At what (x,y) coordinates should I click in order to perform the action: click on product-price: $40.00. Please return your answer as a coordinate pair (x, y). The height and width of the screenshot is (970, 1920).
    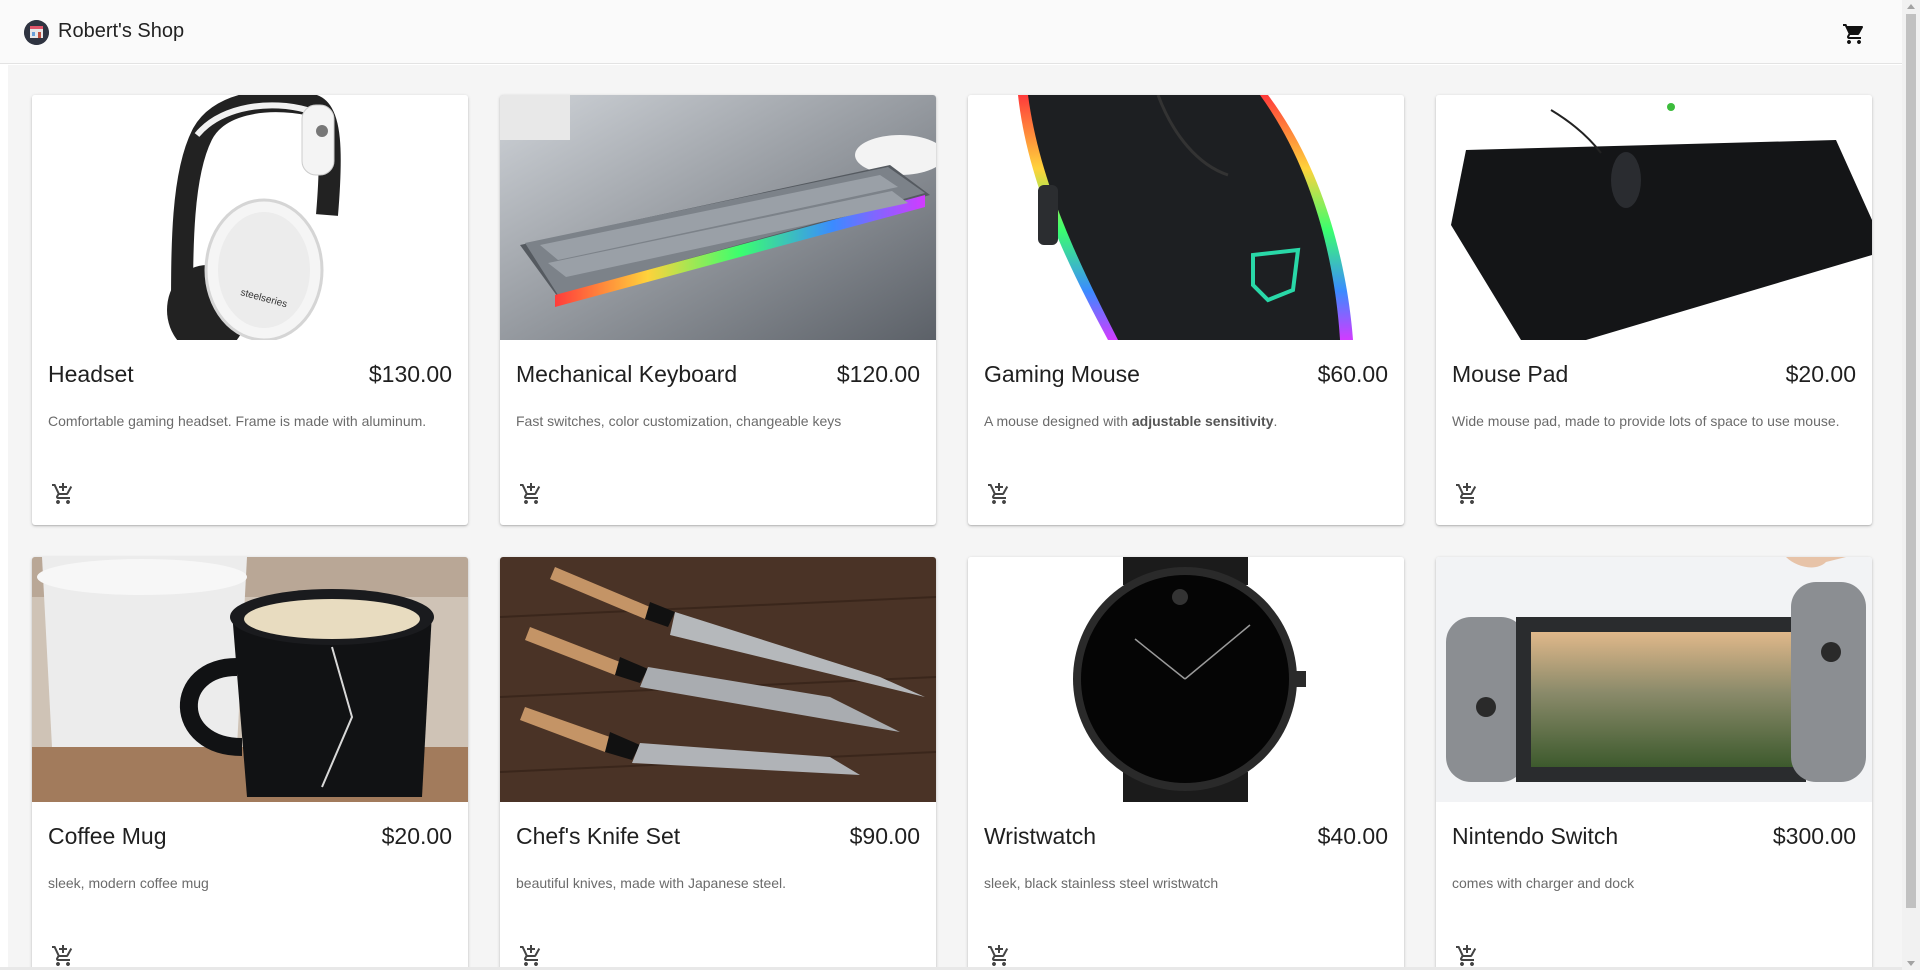
    Looking at the image, I should click on (1352, 836).